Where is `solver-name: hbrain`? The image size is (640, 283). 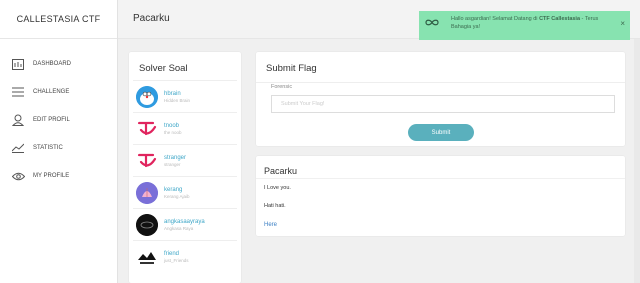 solver-name: hbrain is located at coordinates (172, 93).